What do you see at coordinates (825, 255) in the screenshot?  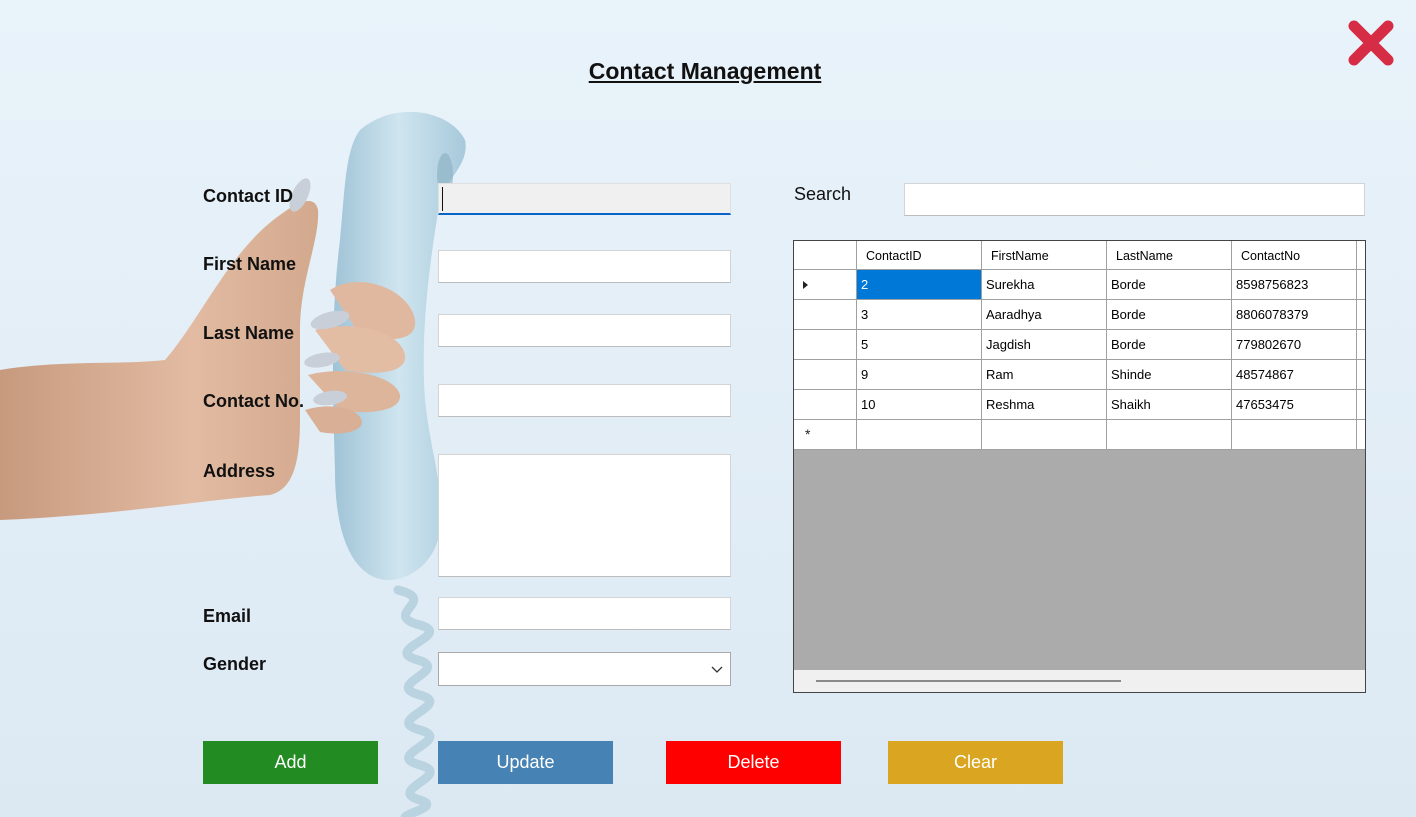 I see `grid-corner-cell` at bounding box center [825, 255].